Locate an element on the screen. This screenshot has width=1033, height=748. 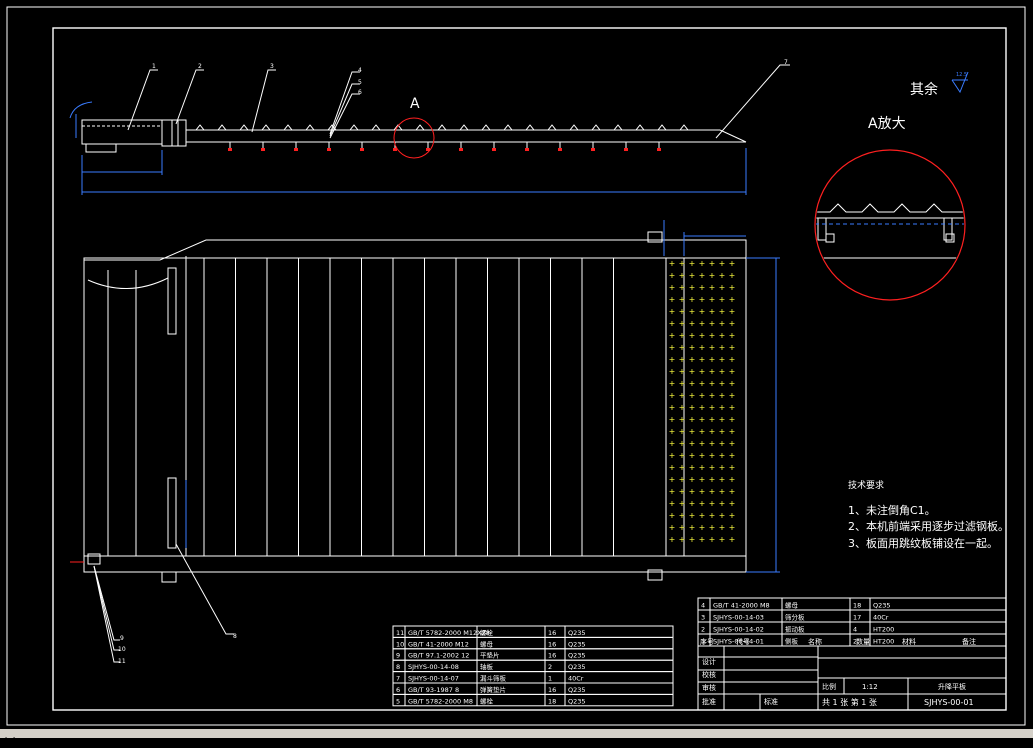
bom-cell: 3 is located at coordinates (703, 618).